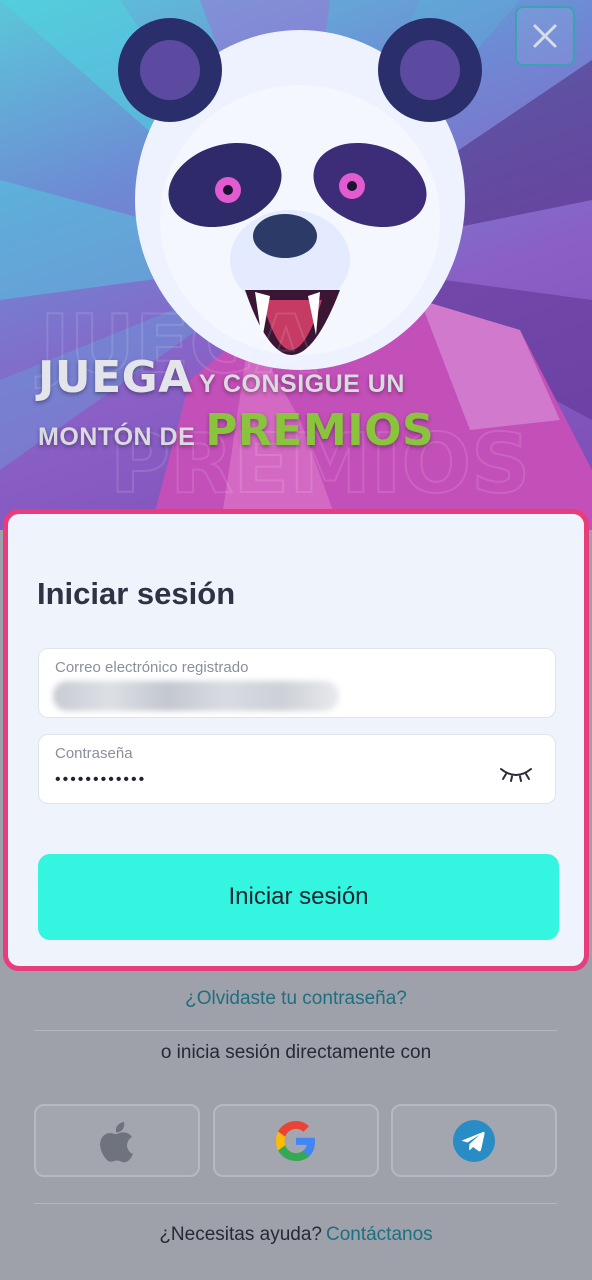 Image resolution: width=592 pixels, height=1280 pixels. Describe the element at coordinates (240, 1234) in the screenshot. I see `help-text: ¿Necesitas ayuda?` at that location.